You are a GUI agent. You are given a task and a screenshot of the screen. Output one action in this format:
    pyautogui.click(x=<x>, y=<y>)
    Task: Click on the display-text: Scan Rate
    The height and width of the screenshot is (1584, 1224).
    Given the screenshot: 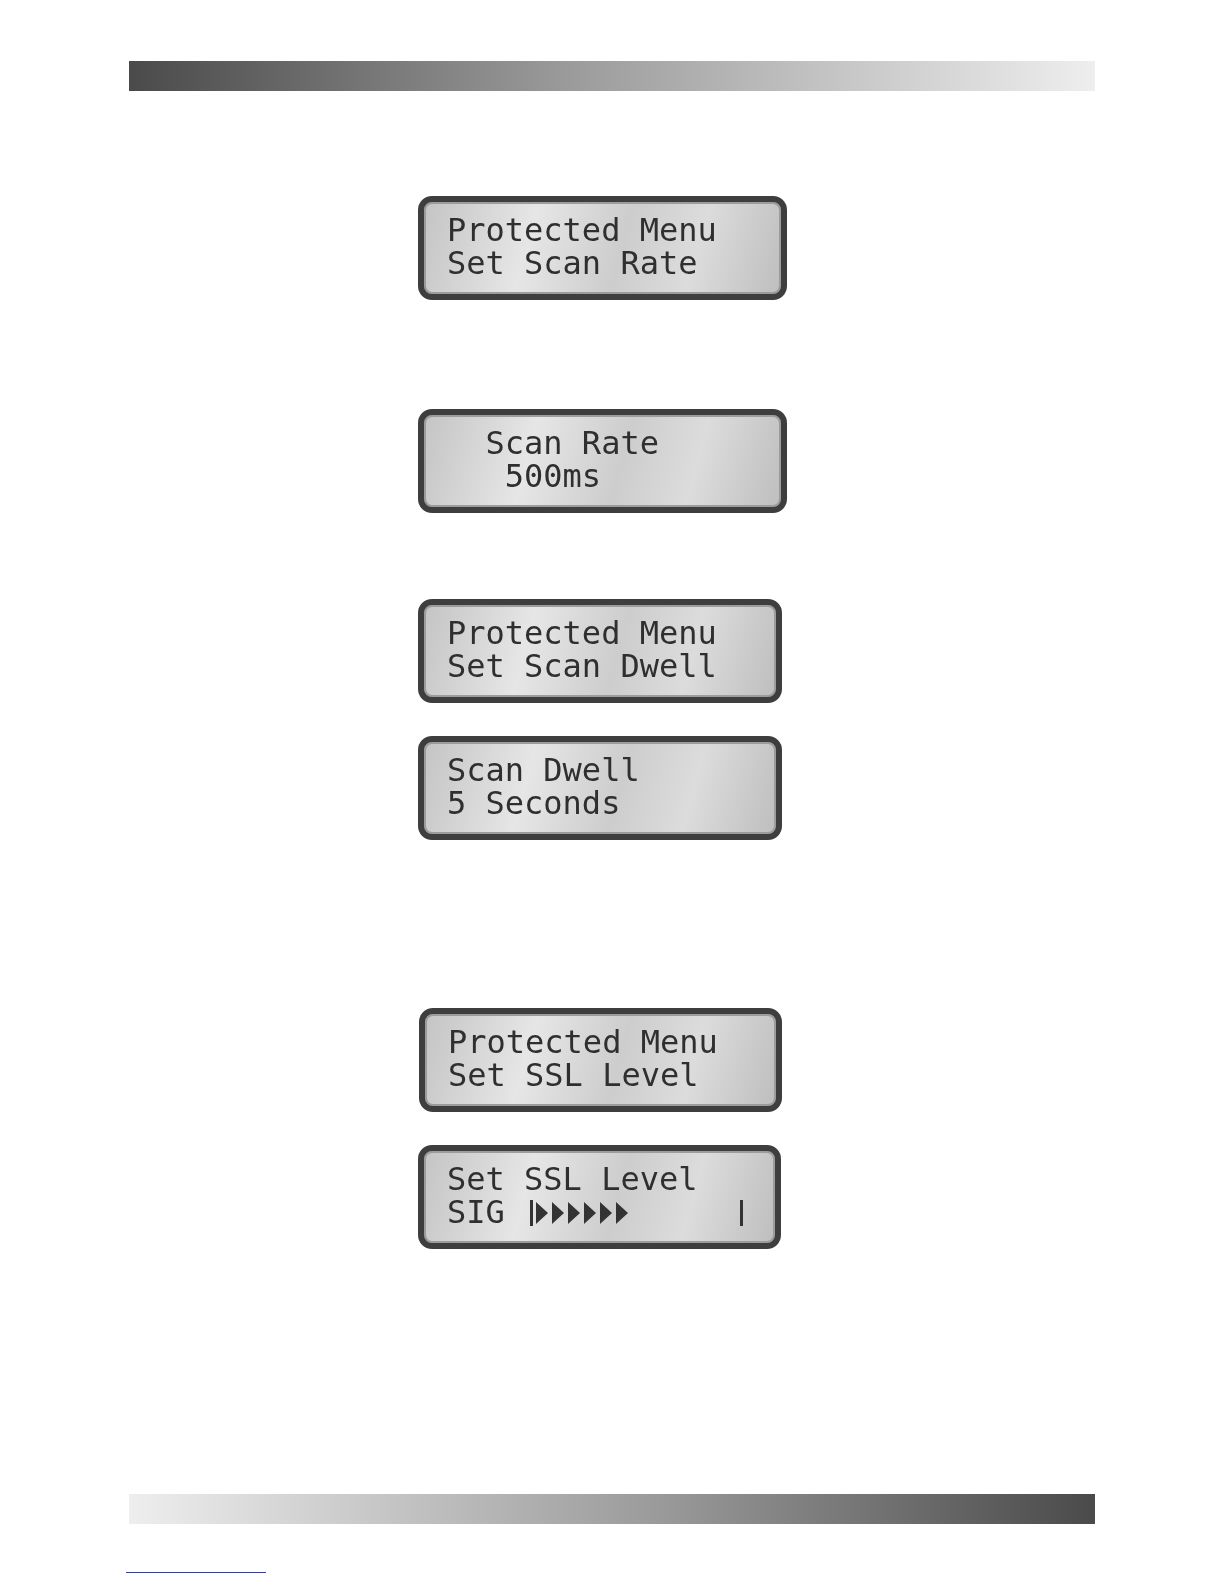 What is the action you would take?
    pyautogui.click(x=572, y=443)
    